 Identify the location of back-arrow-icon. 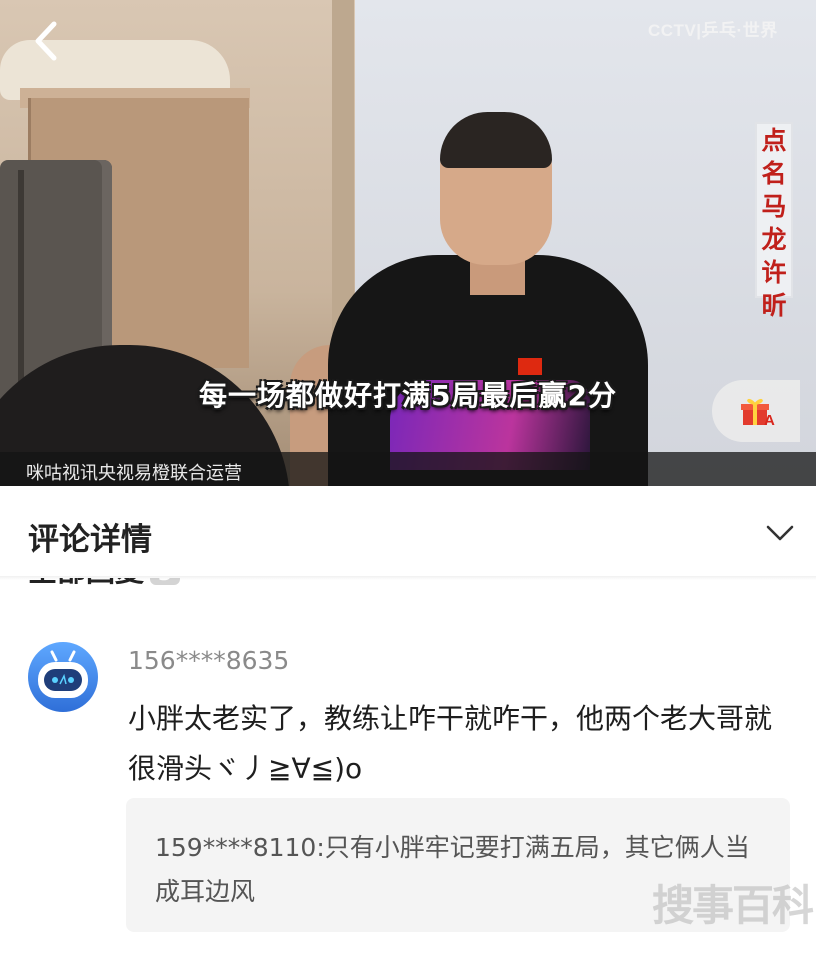
(47, 41).